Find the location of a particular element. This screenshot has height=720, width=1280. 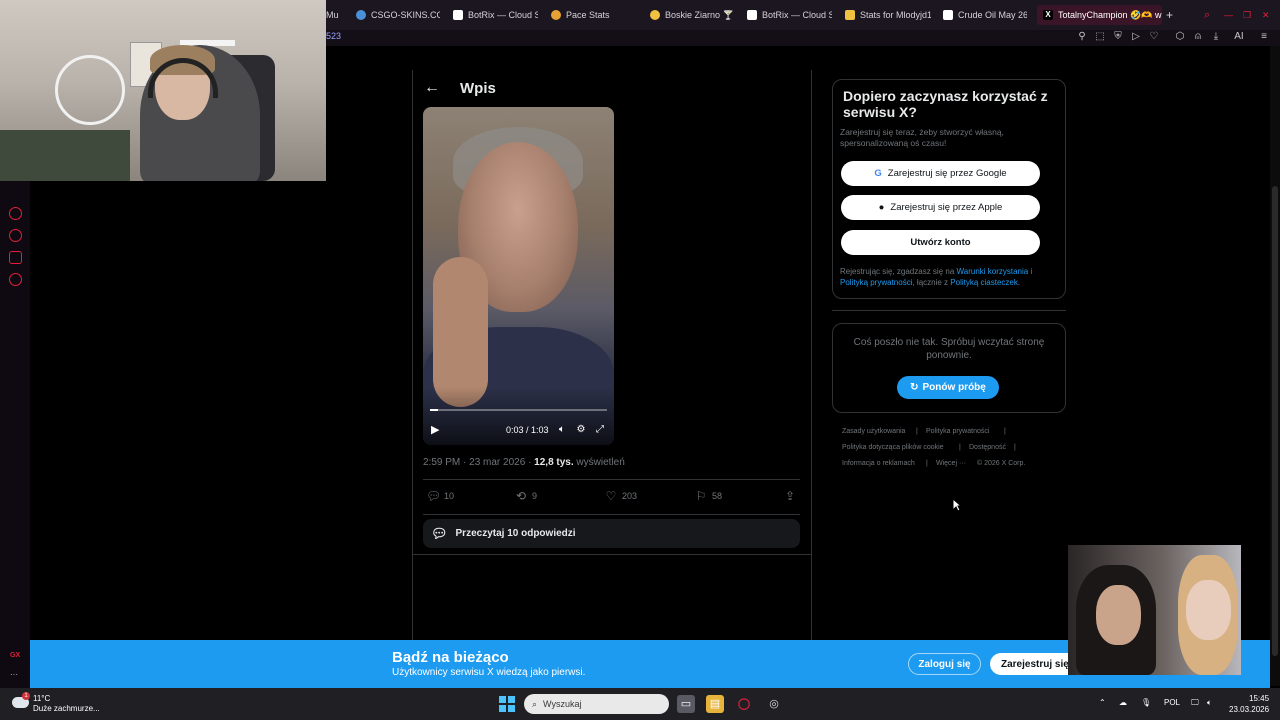

tab-label: TotalnyChampion 🤣🫶 w is located at coordinates (1110, 14).